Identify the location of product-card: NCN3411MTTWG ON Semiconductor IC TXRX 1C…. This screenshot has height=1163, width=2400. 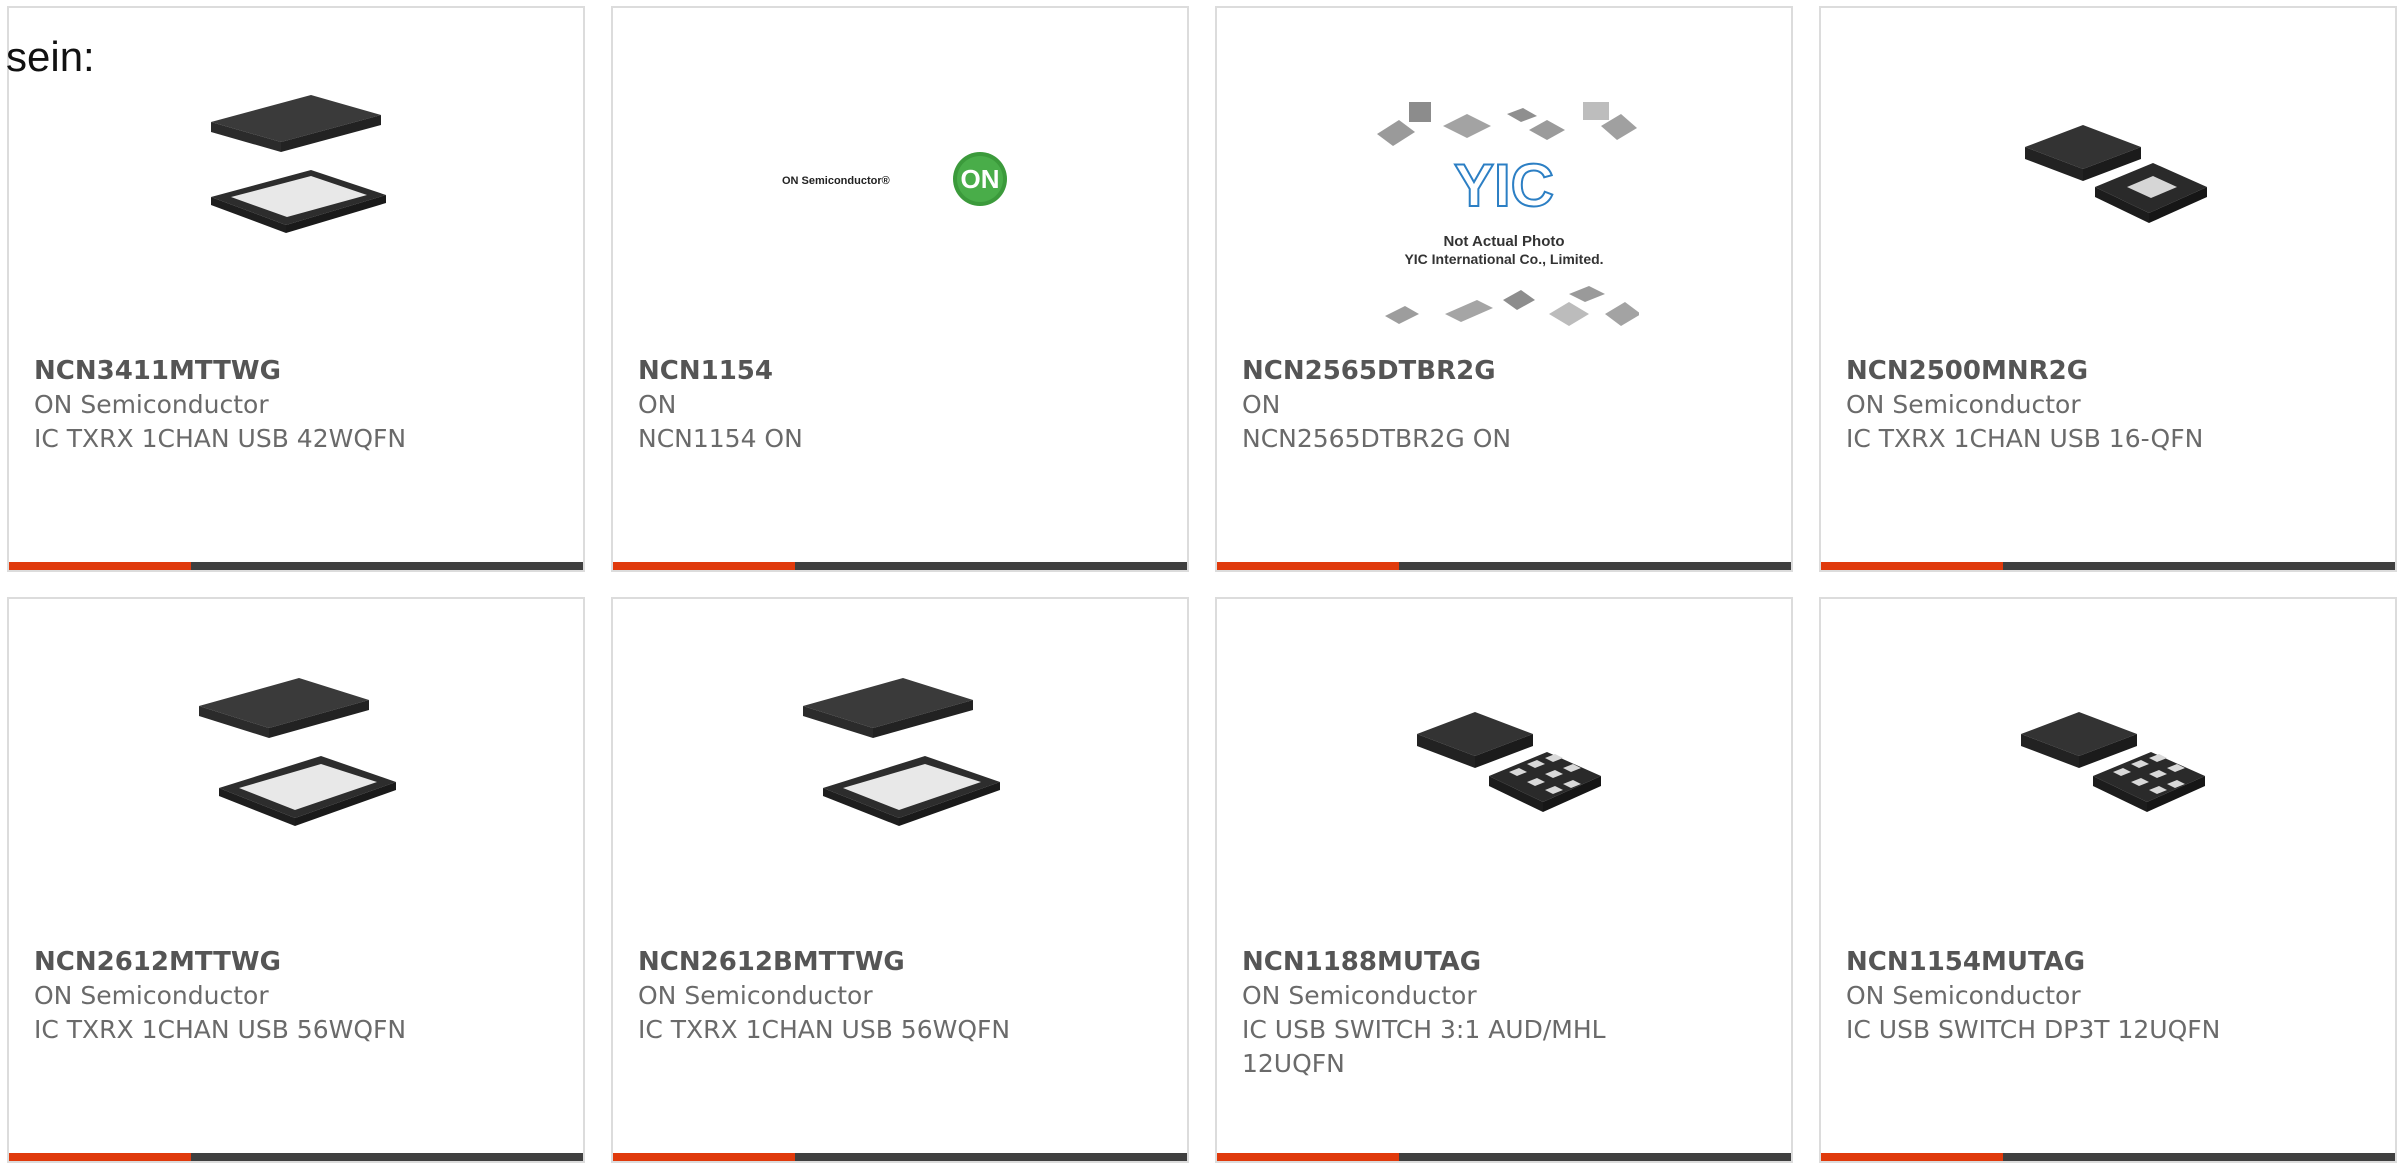
(296, 289).